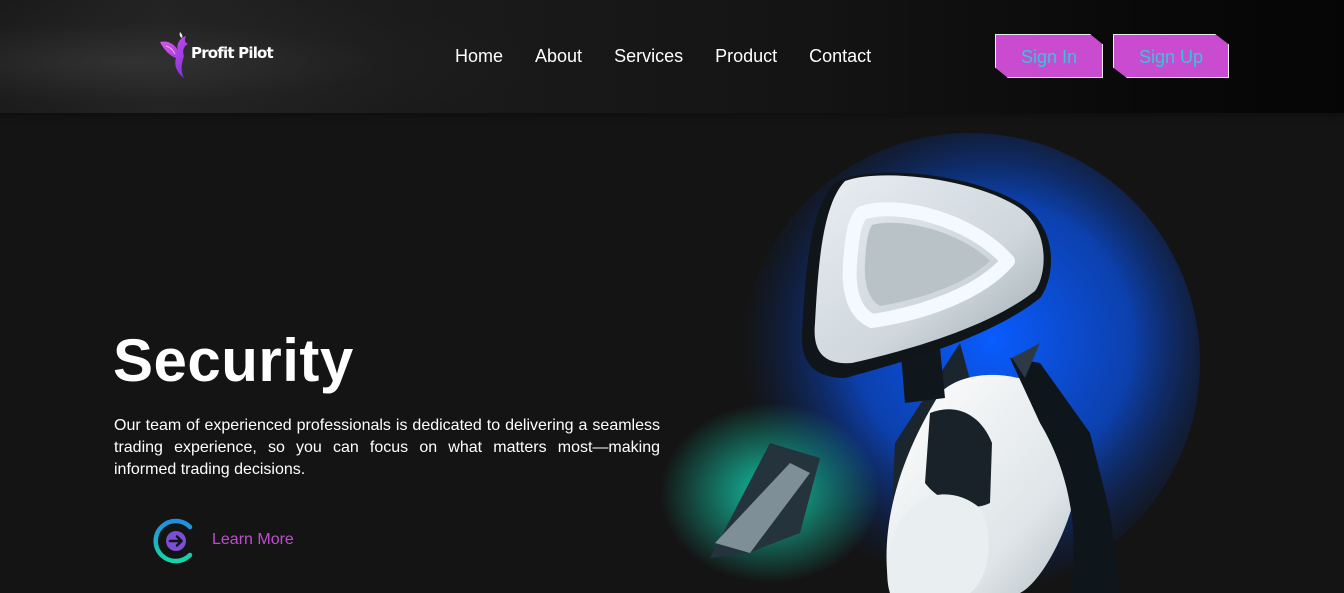  I want to click on brand-name: Profit Pilot, so click(232, 53).